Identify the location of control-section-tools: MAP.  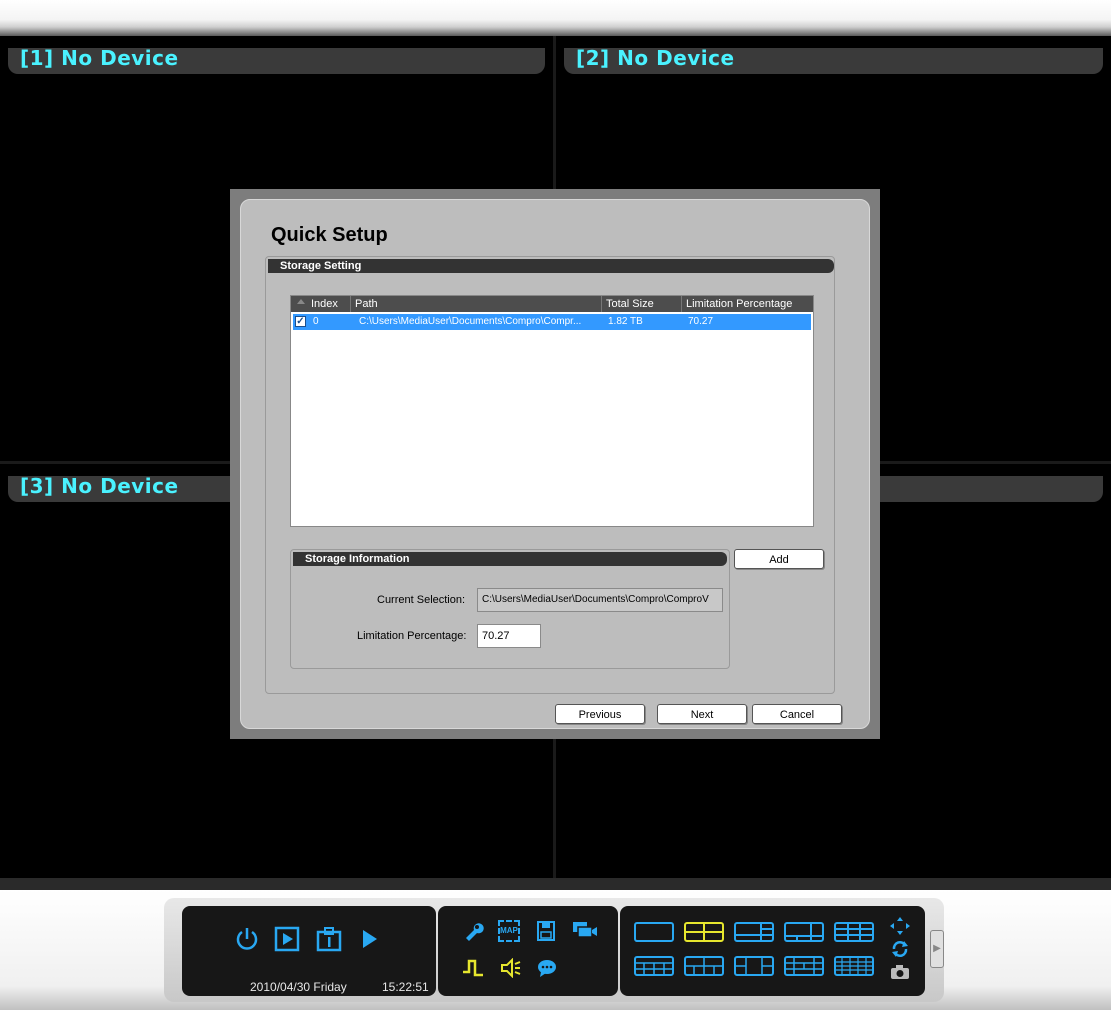
(528, 951).